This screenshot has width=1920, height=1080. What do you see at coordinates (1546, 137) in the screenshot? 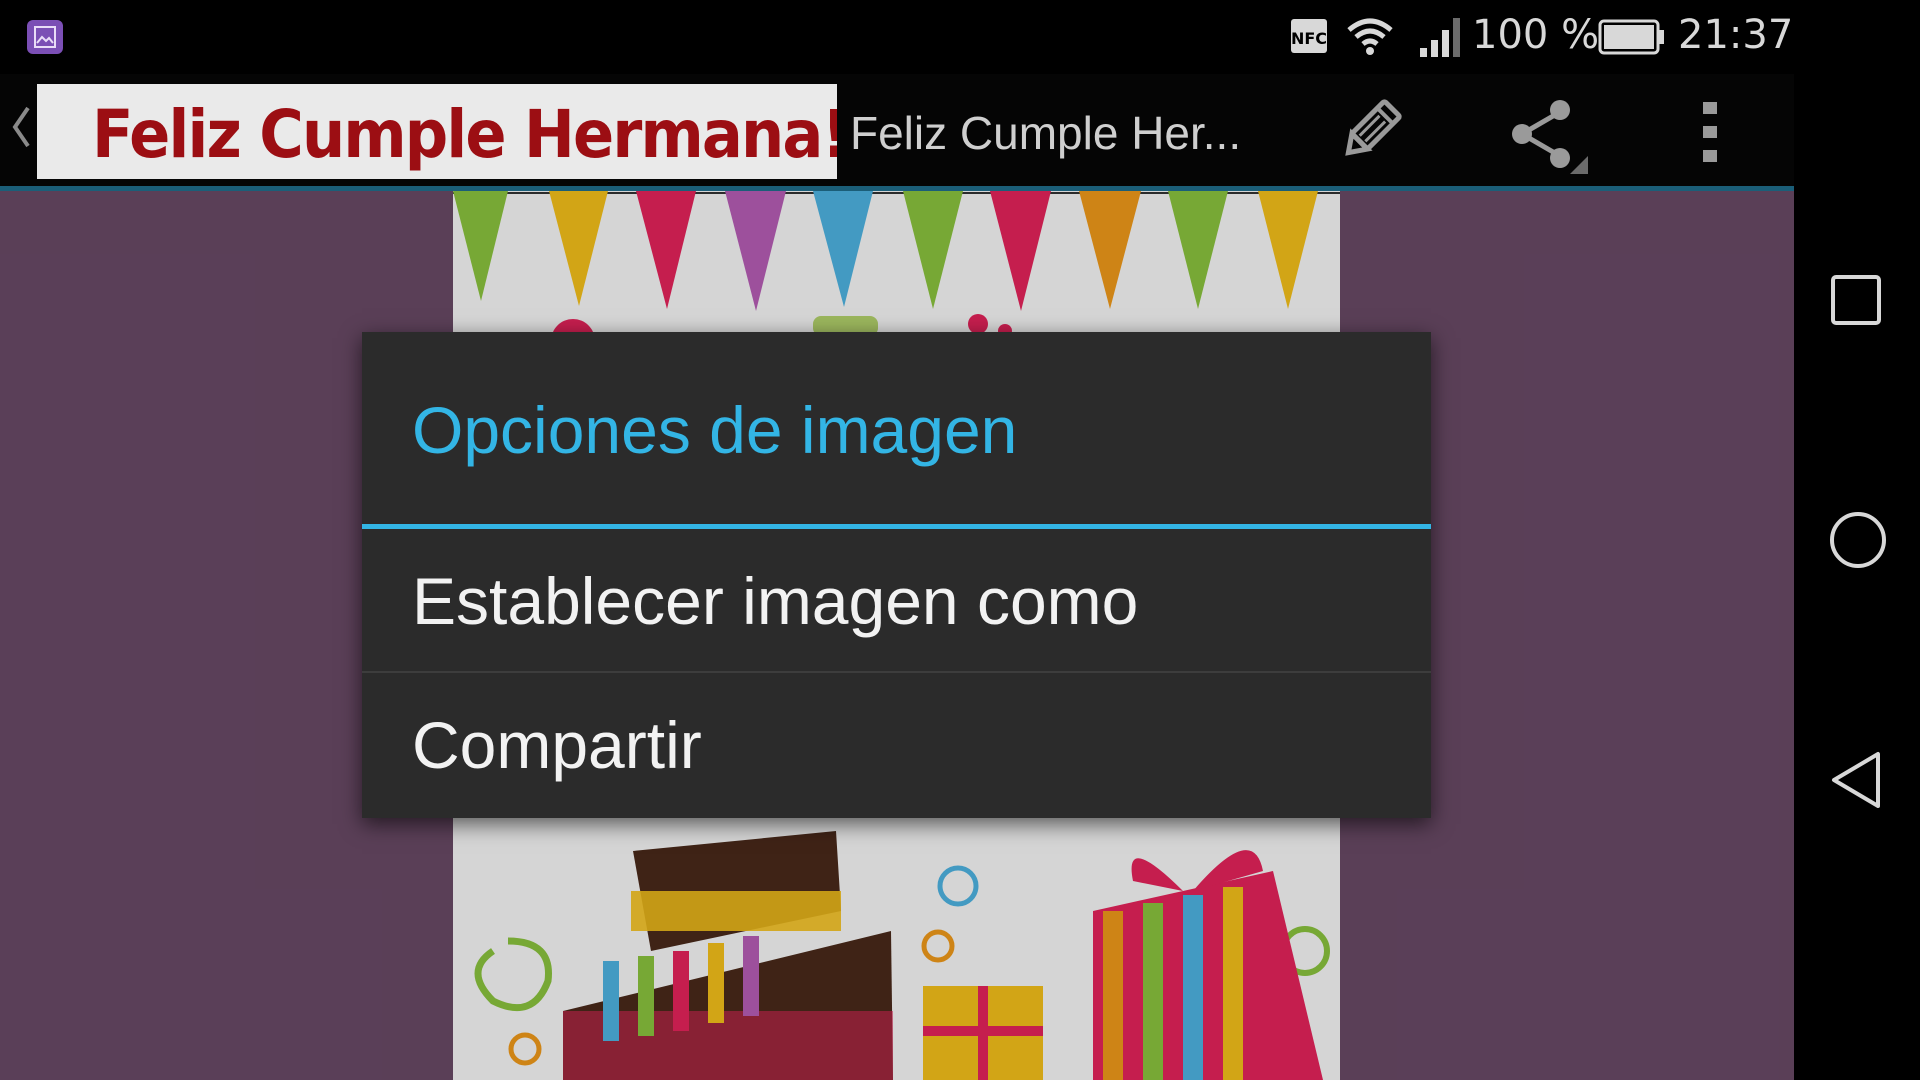
I see `share-icon` at bounding box center [1546, 137].